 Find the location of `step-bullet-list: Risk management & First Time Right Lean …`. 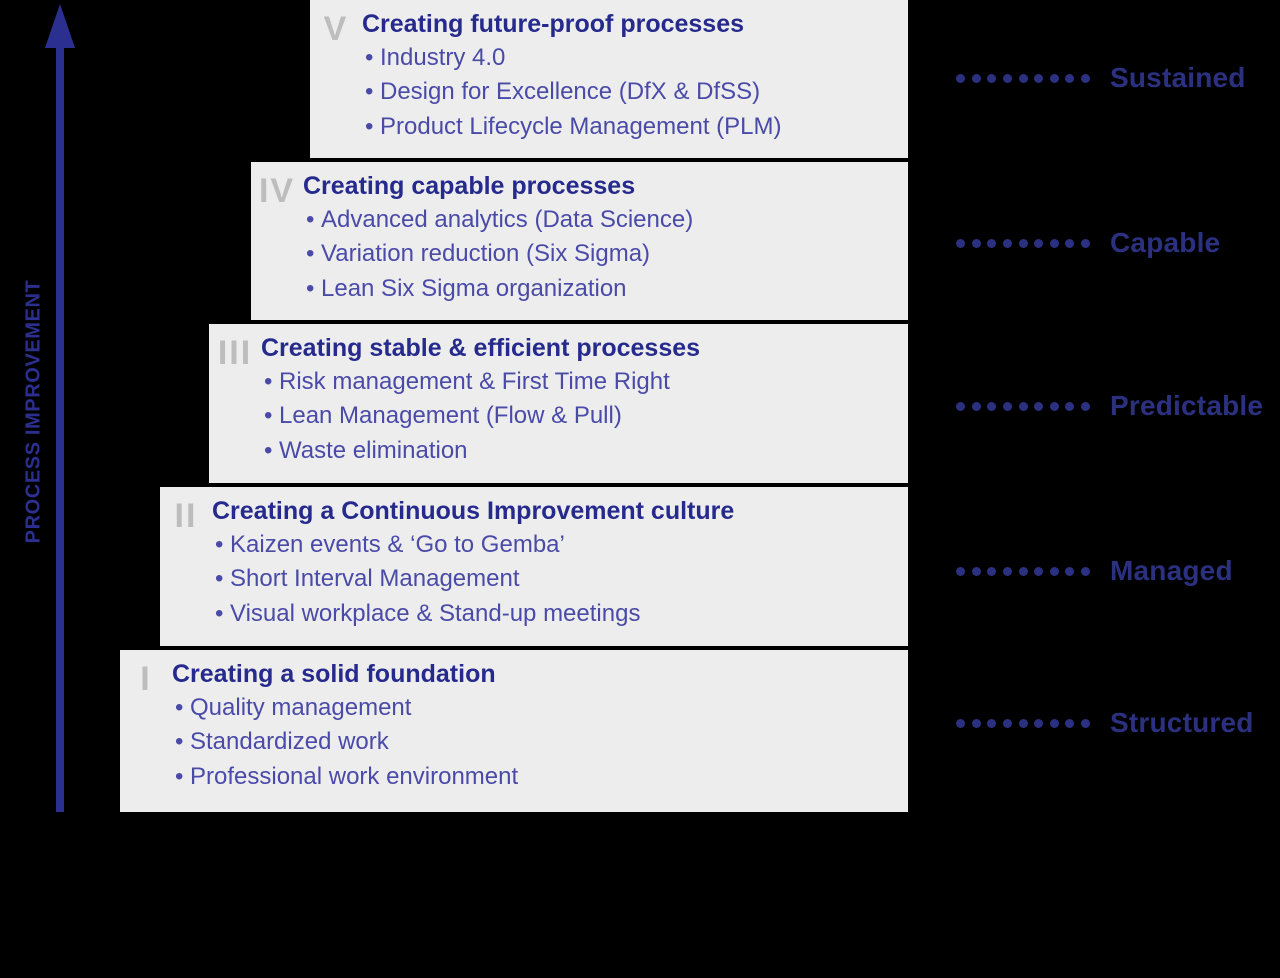

step-bullet-list: Risk management & First Time Right Lean … is located at coordinates (584, 417).